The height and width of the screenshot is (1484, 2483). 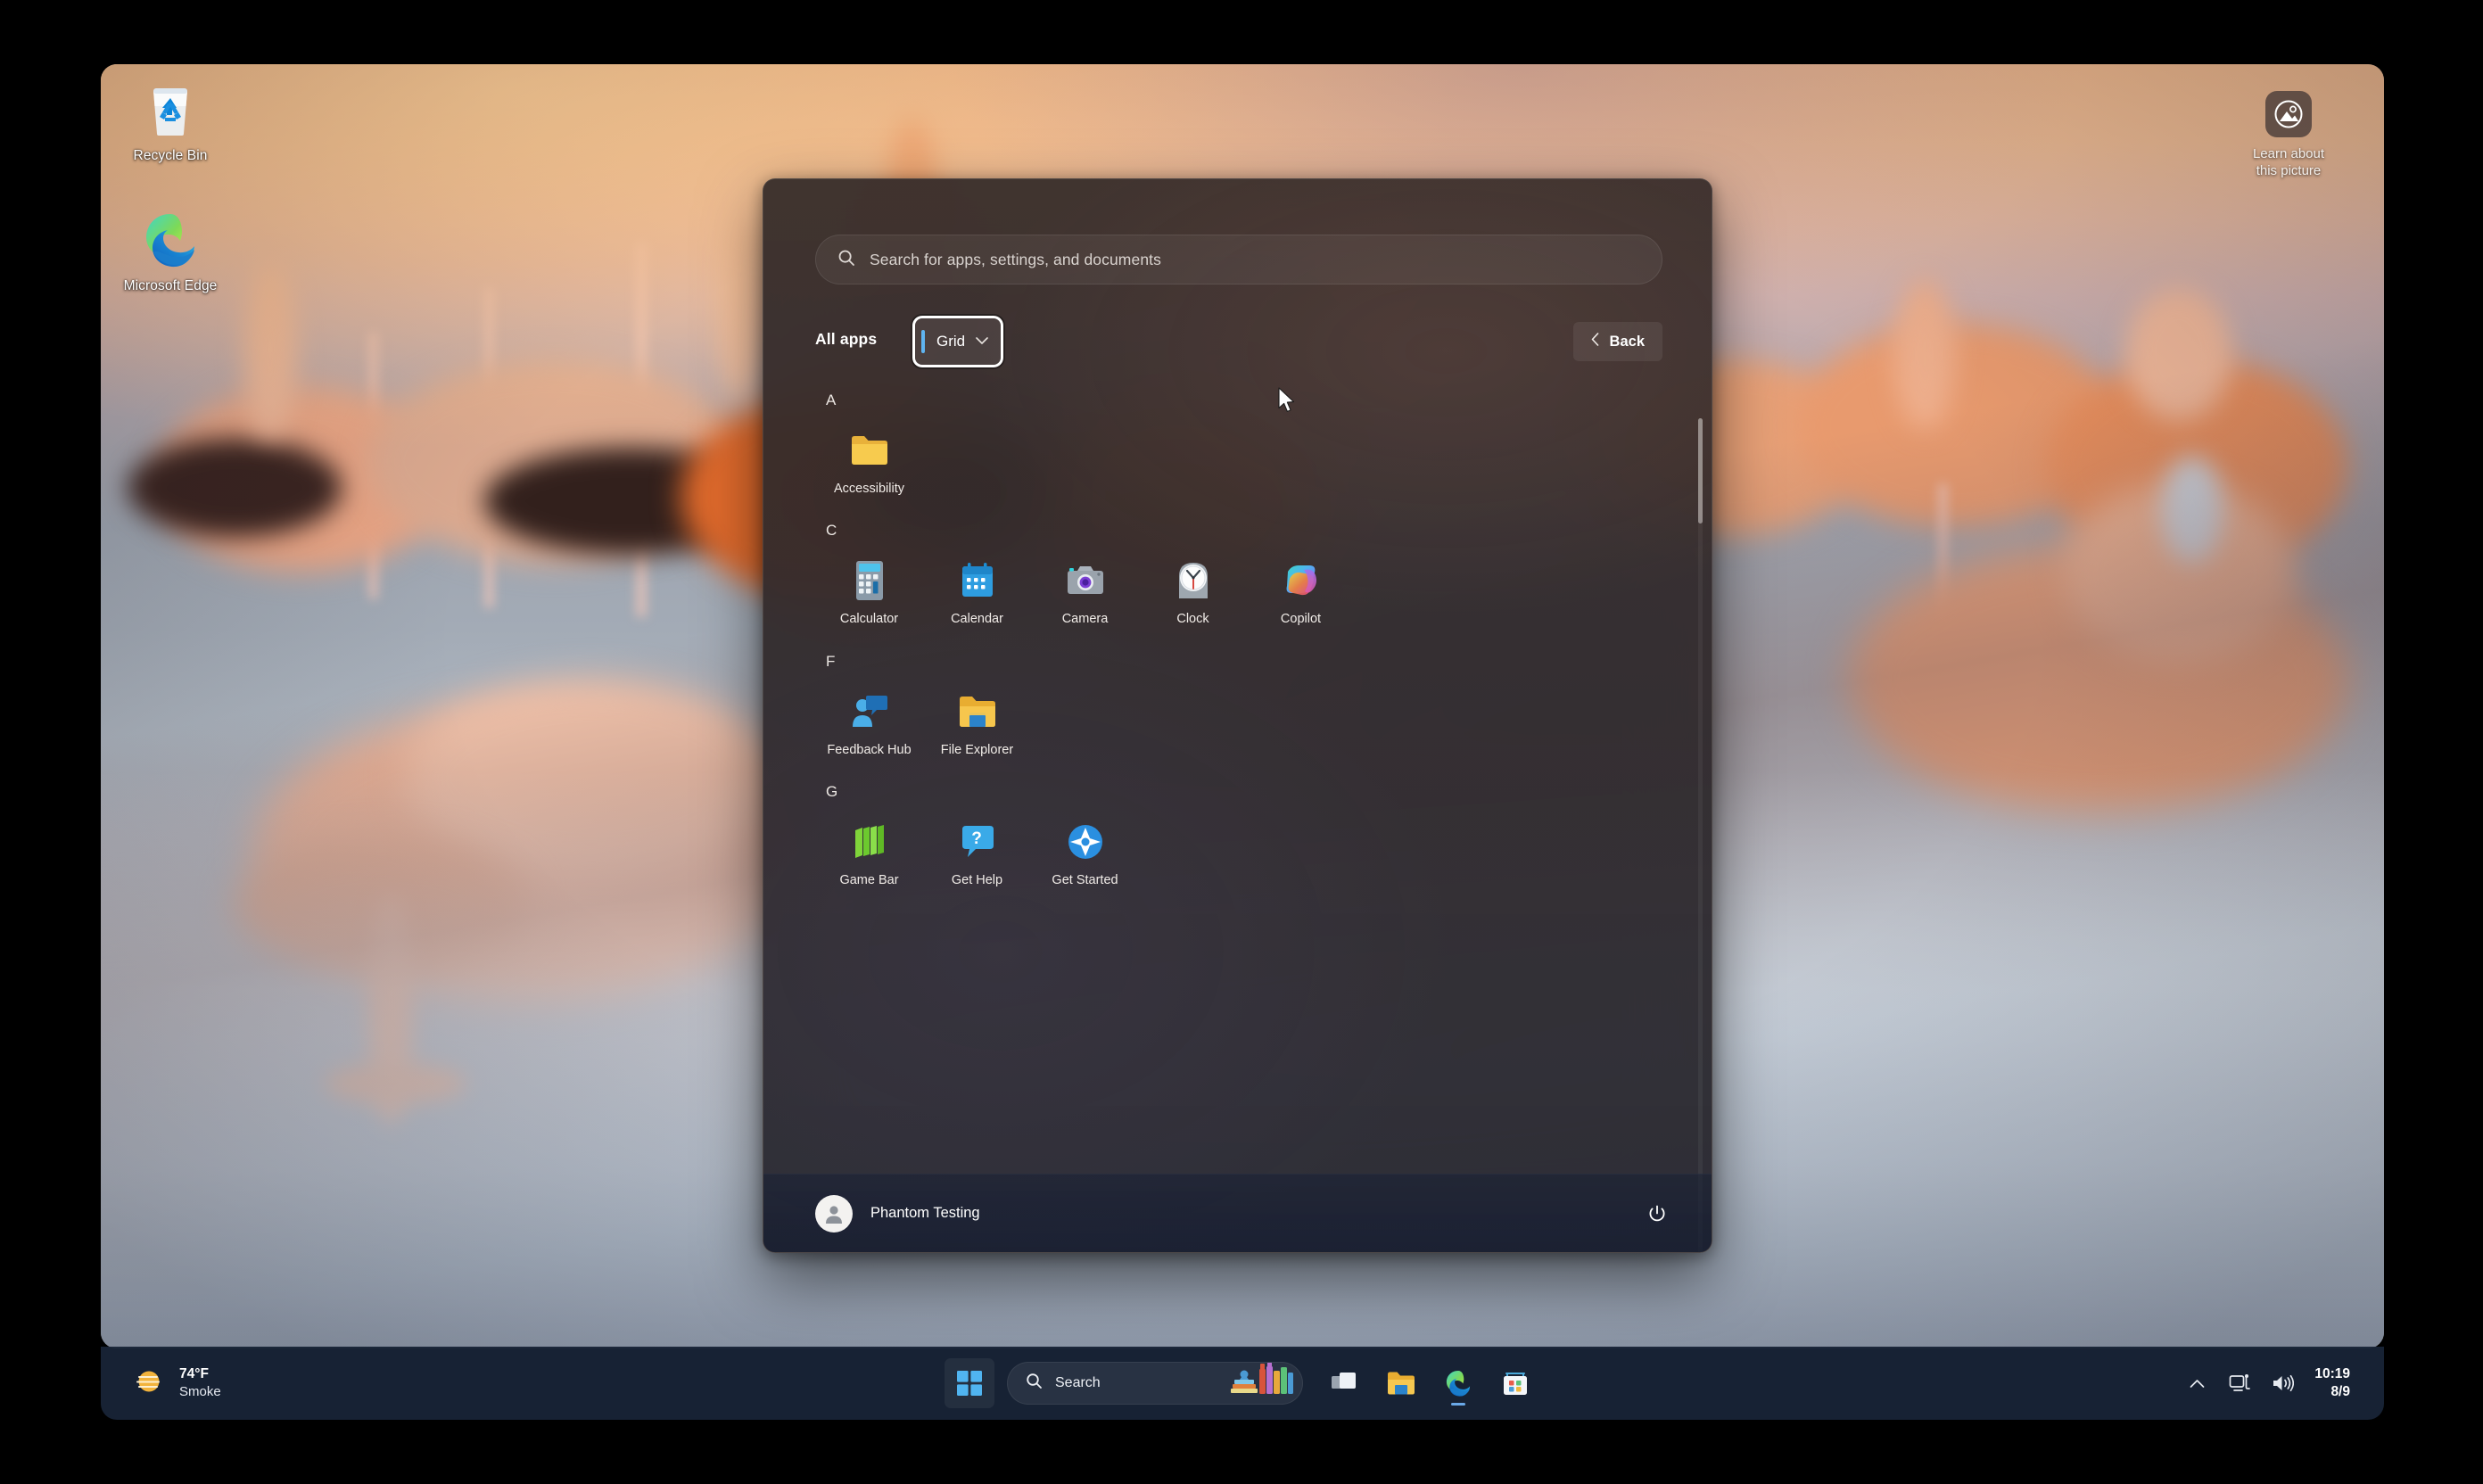 I want to click on desktop-icon-label: Microsoft Edge, so click(x=170, y=285).